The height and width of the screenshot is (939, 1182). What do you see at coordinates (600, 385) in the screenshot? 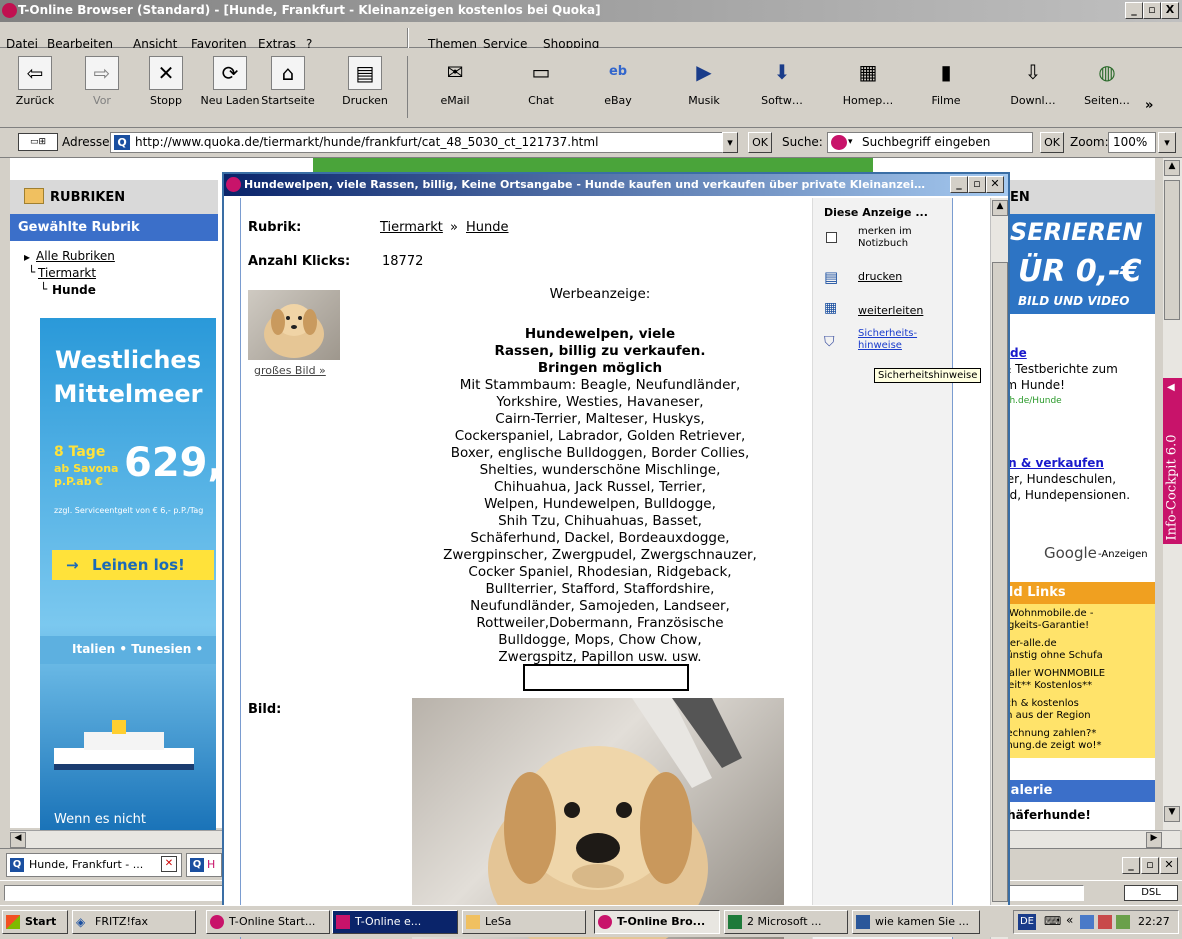
I see `ad-body-line: Mit Stammbaum: Beagle, Neufundländer,` at bounding box center [600, 385].